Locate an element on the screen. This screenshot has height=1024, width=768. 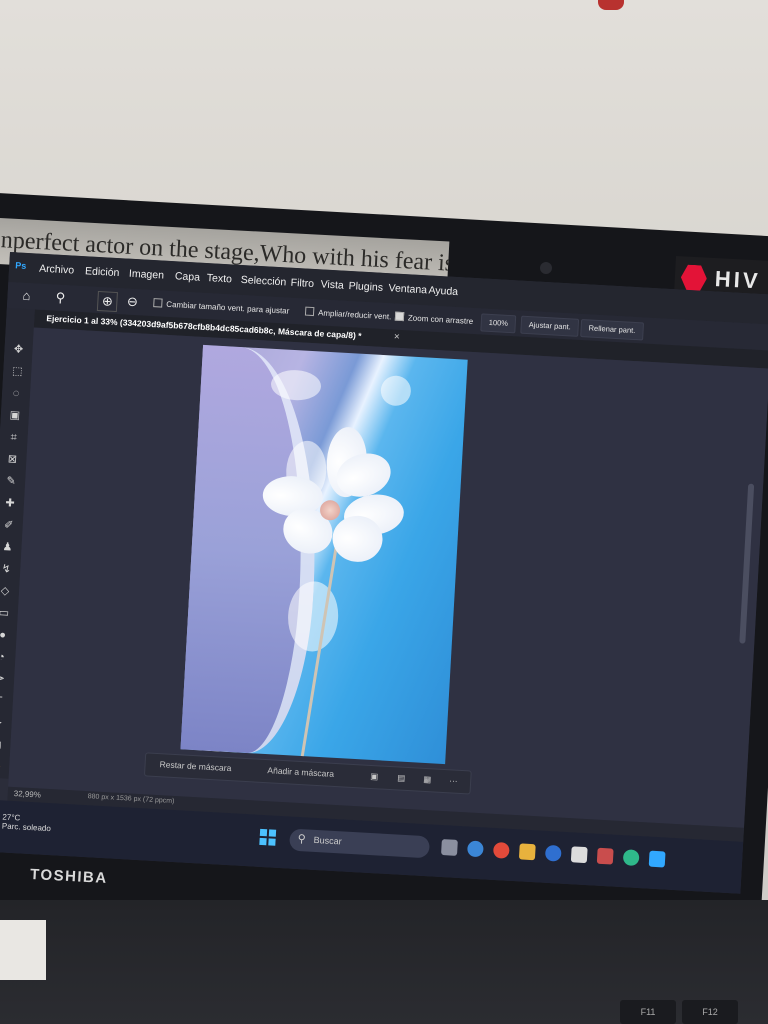
gradient-tool-icon: ▭ is located at coordinates (5, 613).